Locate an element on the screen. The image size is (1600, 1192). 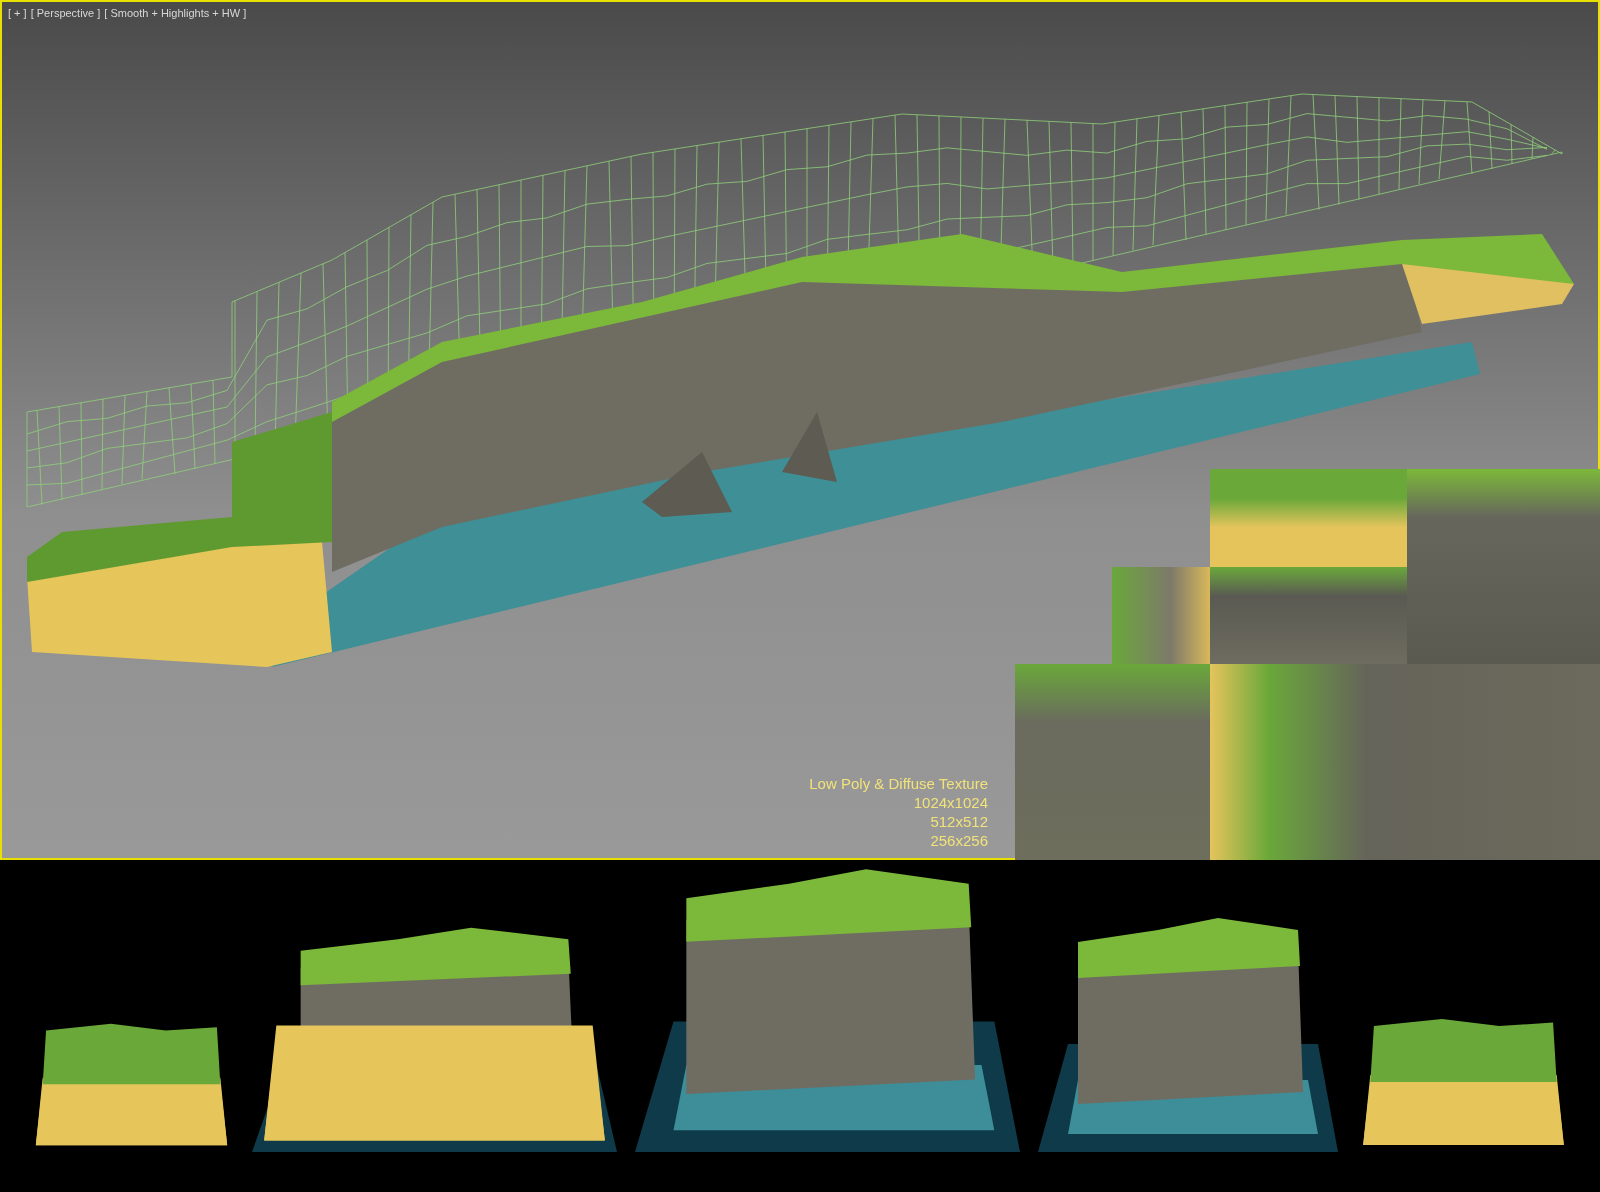
caption-text: 256x256 is located at coordinates (959, 840).